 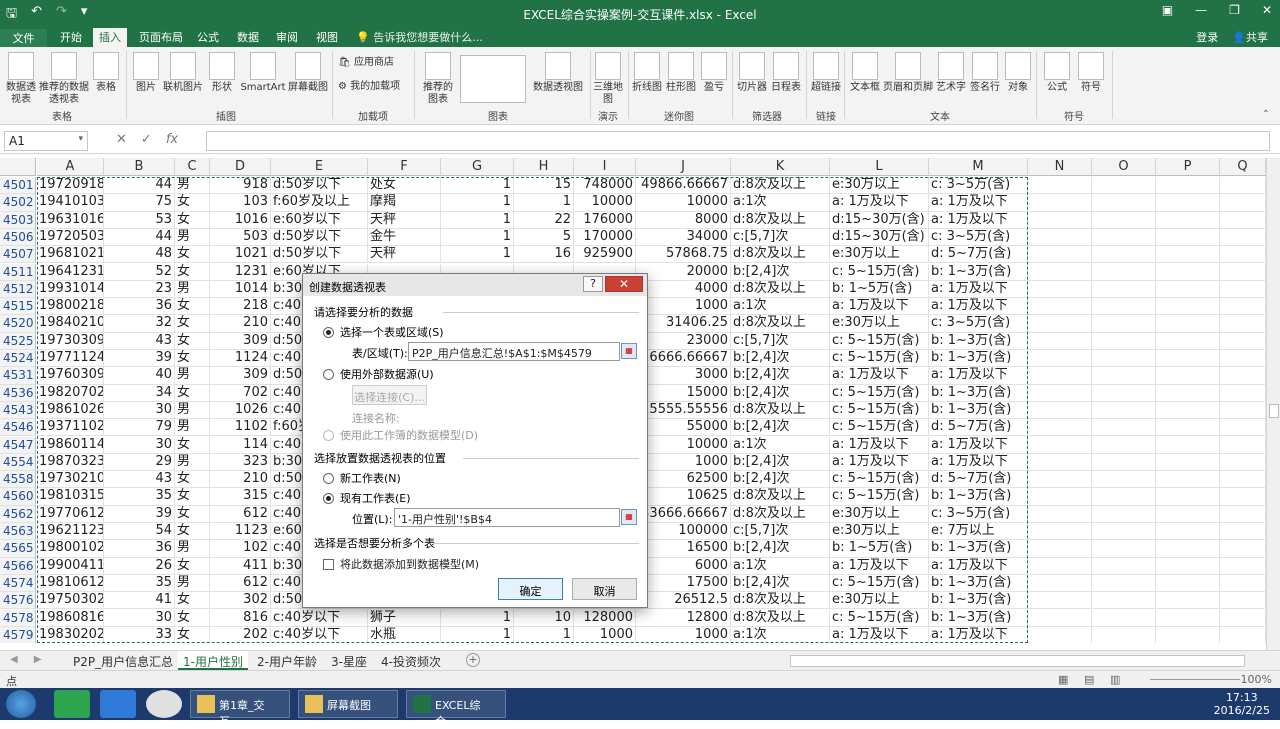 I want to click on start-button, so click(x=21, y=704).